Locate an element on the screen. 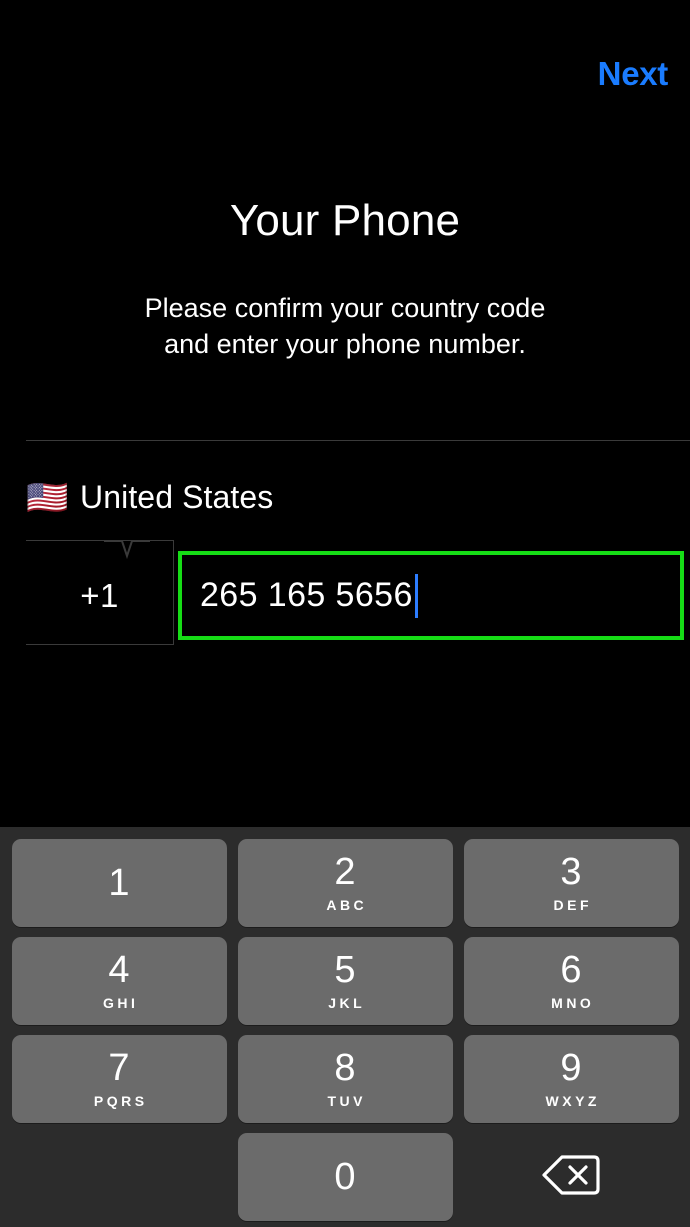 This screenshot has width=690, height=1227. key-digit: 0 is located at coordinates (345, 1177).